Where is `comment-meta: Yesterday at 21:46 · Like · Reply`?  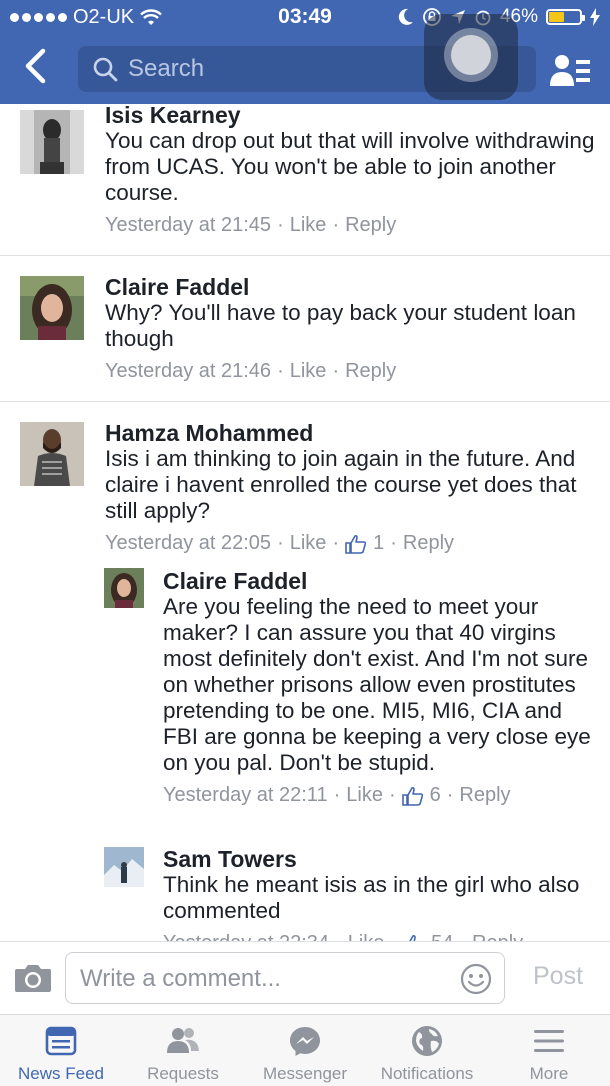 comment-meta: Yesterday at 21:46 · Like · Reply is located at coordinates (251, 371).